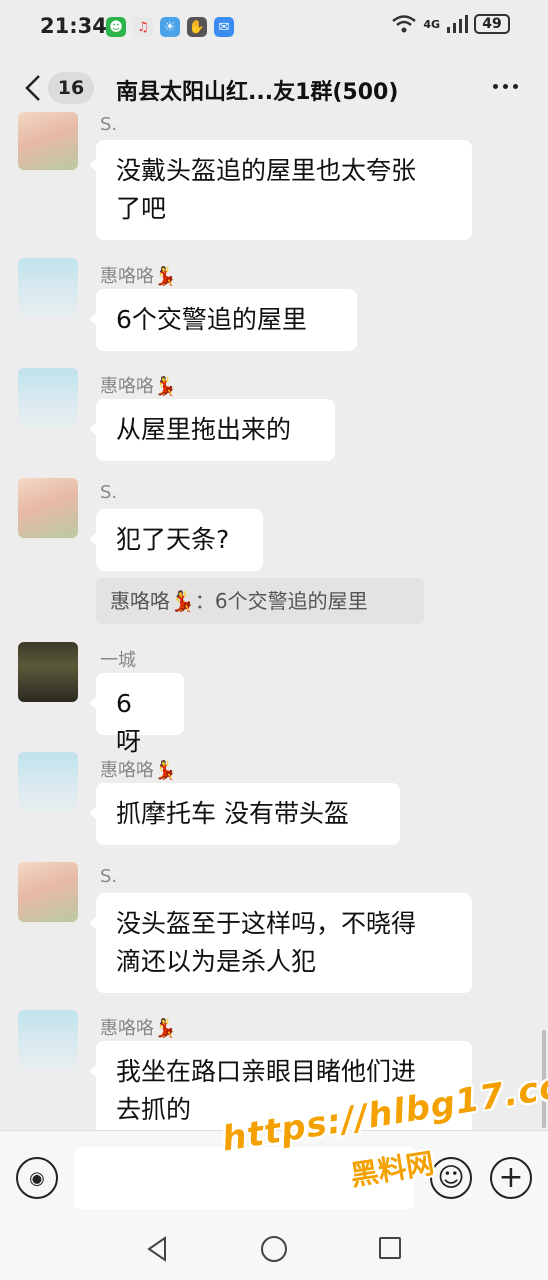  Describe the element at coordinates (404, 24) in the screenshot. I see `wifi-icon` at that location.